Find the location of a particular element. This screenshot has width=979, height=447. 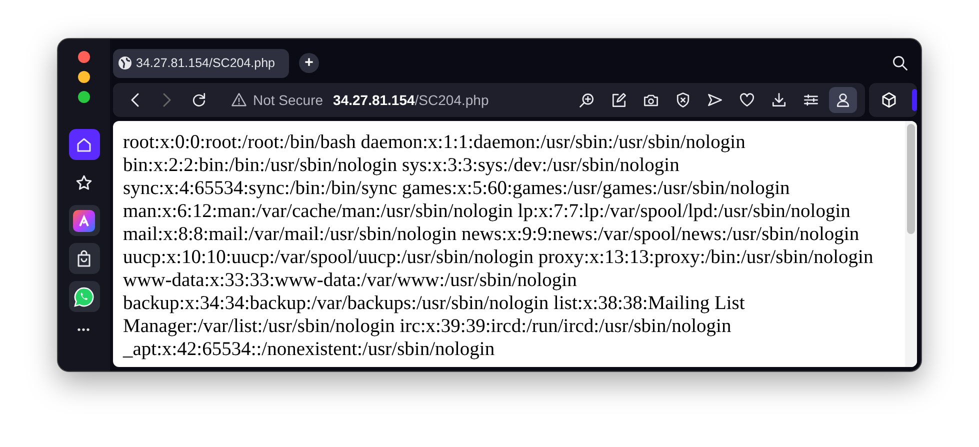

app-icon is located at coordinates (84, 221).